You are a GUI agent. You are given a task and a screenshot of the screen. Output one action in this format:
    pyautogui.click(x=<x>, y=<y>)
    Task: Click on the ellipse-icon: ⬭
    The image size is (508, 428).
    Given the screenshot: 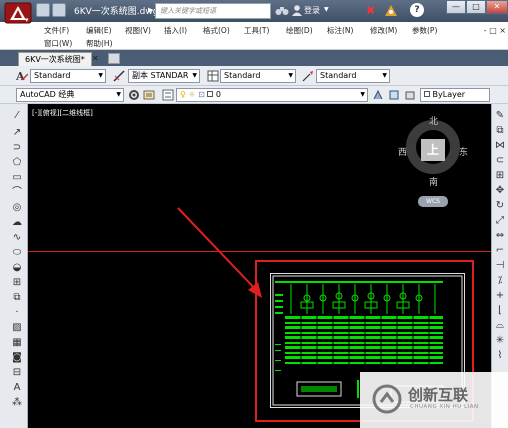 What is the action you would take?
    pyautogui.click(x=17, y=253)
    